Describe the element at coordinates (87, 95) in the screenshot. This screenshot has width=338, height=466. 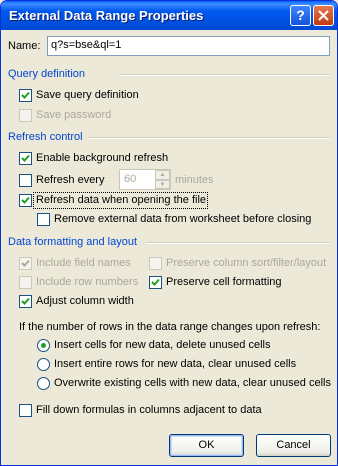
I see `save-query-label: Save query definition` at that location.